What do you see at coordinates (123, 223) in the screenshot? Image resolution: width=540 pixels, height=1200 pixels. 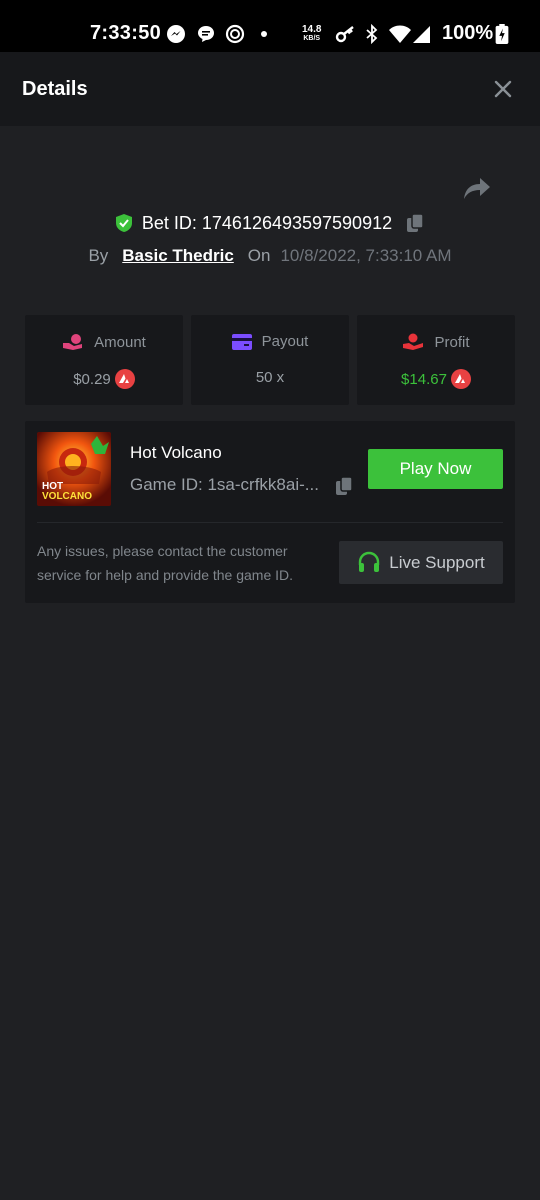 I see `shield-check-icon` at bounding box center [123, 223].